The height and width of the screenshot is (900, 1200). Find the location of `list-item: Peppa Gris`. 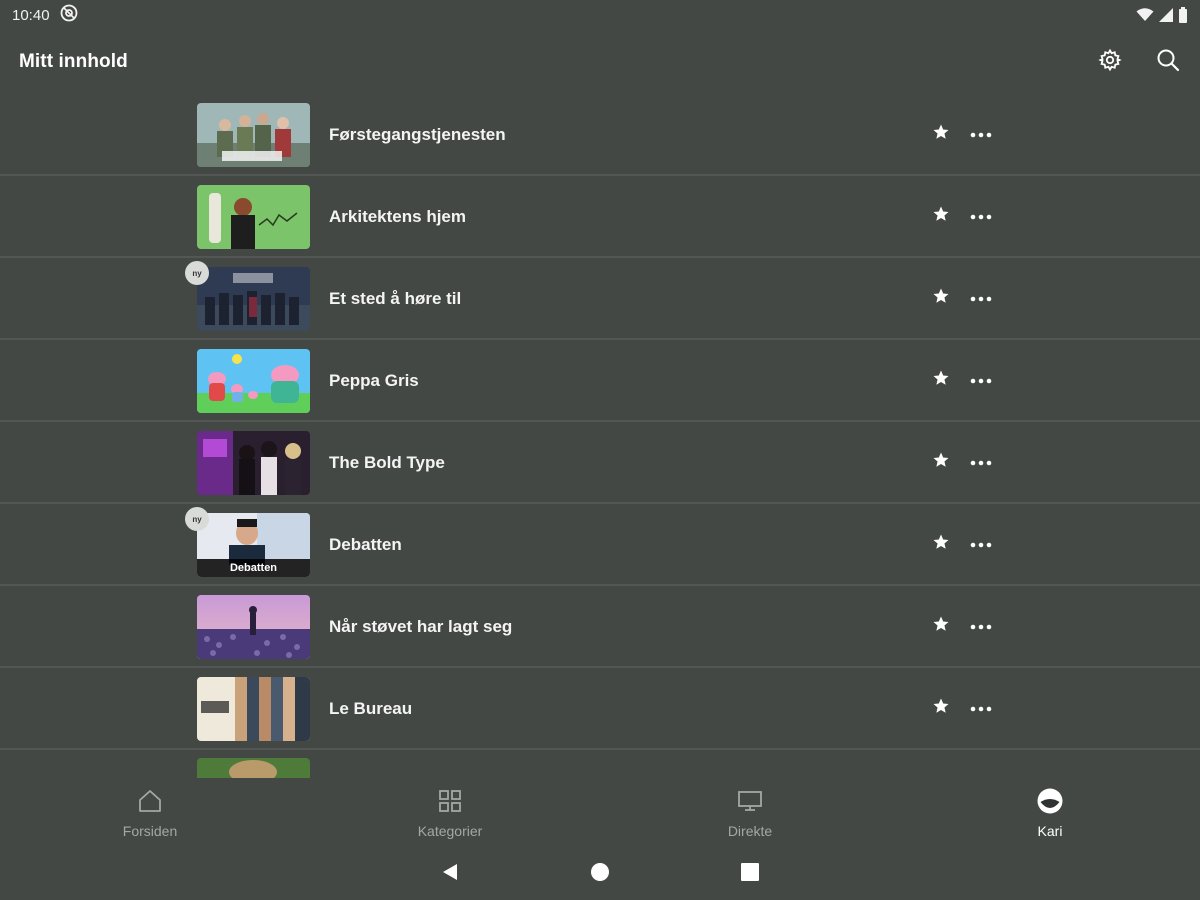

list-item: Peppa Gris is located at coordinates (600, 381).